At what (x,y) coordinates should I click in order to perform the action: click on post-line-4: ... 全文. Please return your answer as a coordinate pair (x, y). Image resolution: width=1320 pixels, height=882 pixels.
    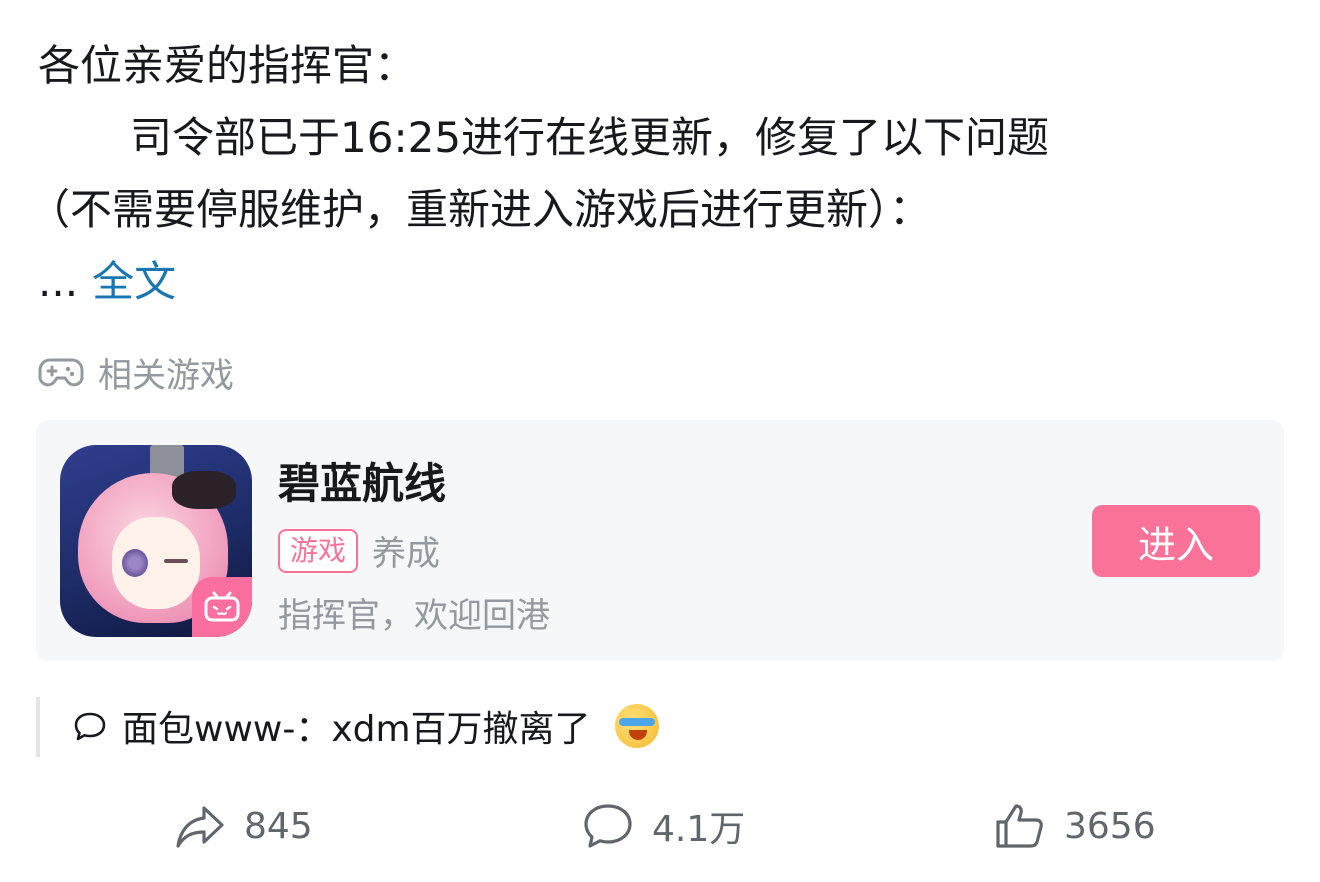
    Looking at the image, I should click on (663, 282).